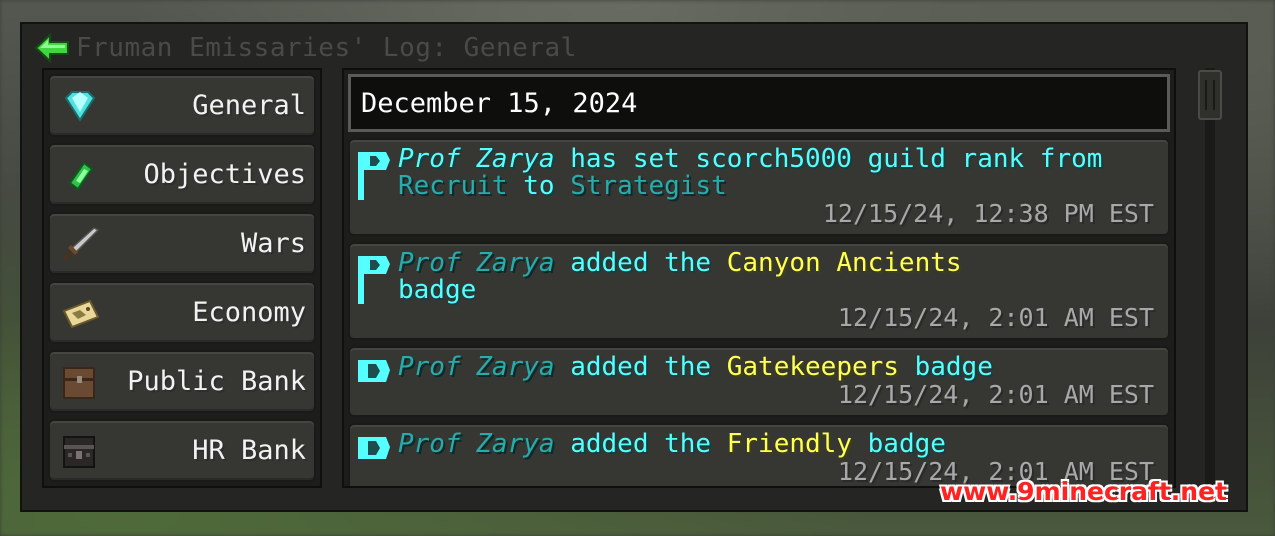  Describe the element at coordinates (1210, 95) in the screenshot. I see `scroll-thumb` at that location.